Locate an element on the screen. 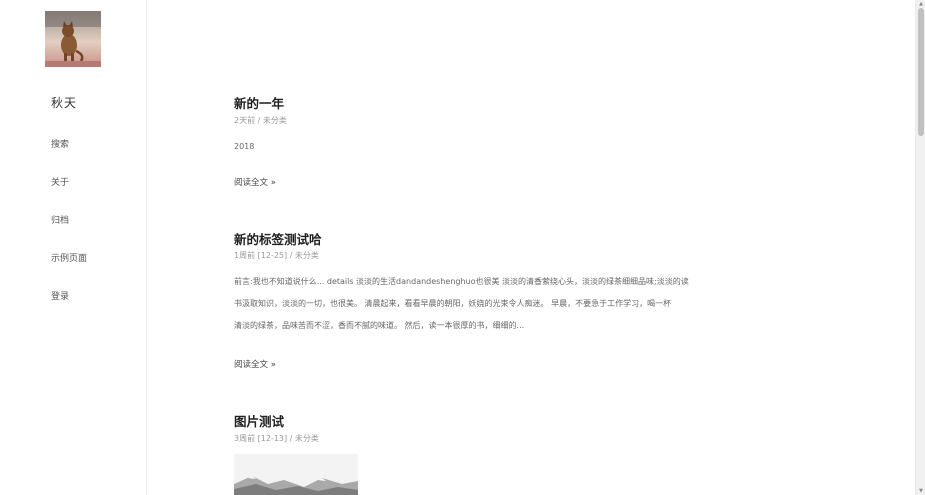 Image resolution: width=925 pixels, height=495 pixels. post-thumbnail is located at coordinates (296, 474).